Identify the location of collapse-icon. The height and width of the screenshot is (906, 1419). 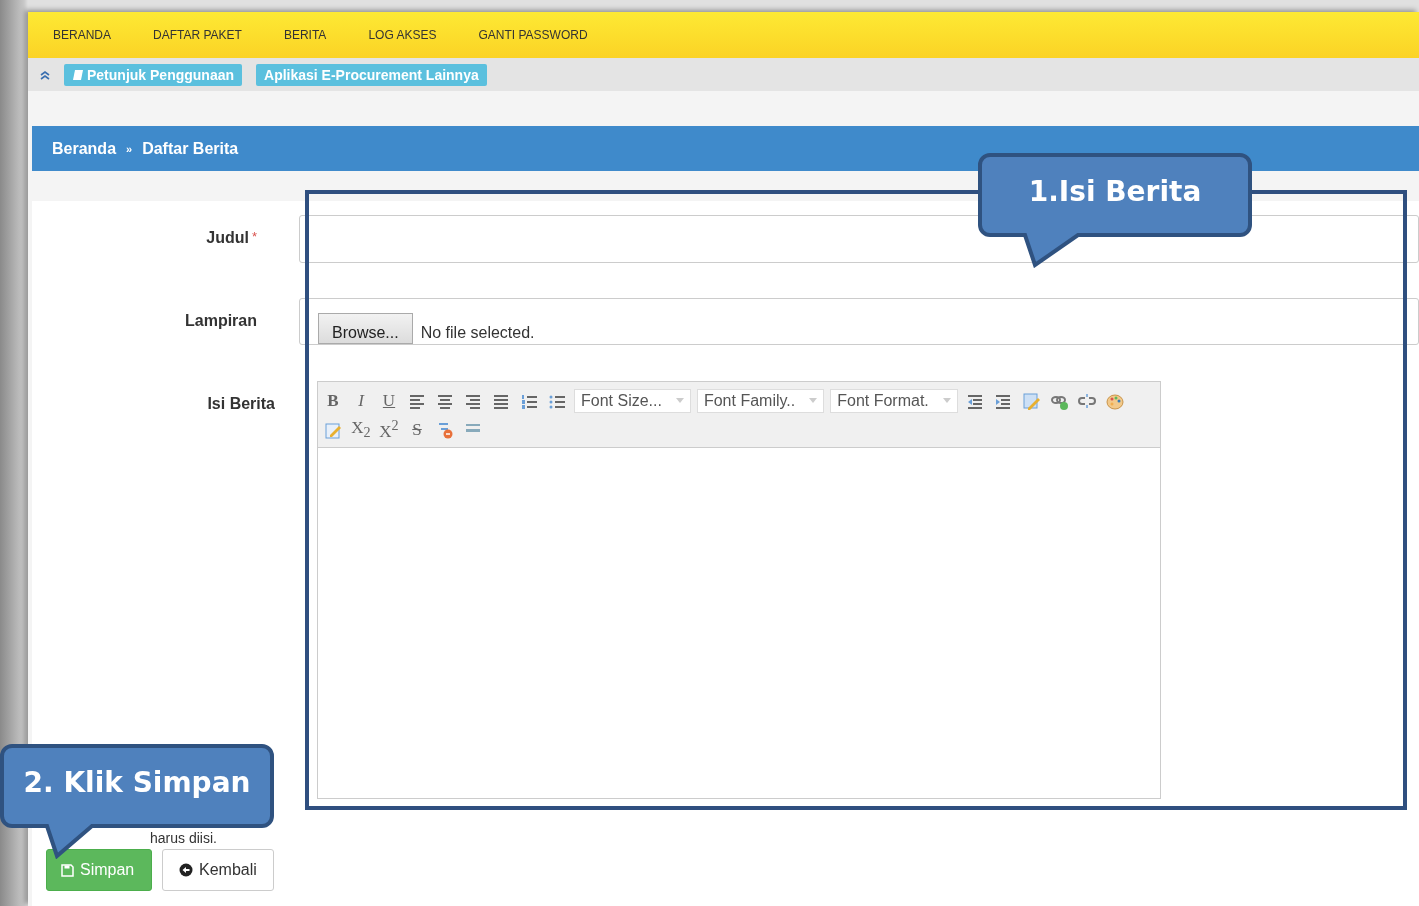
(45, 74).